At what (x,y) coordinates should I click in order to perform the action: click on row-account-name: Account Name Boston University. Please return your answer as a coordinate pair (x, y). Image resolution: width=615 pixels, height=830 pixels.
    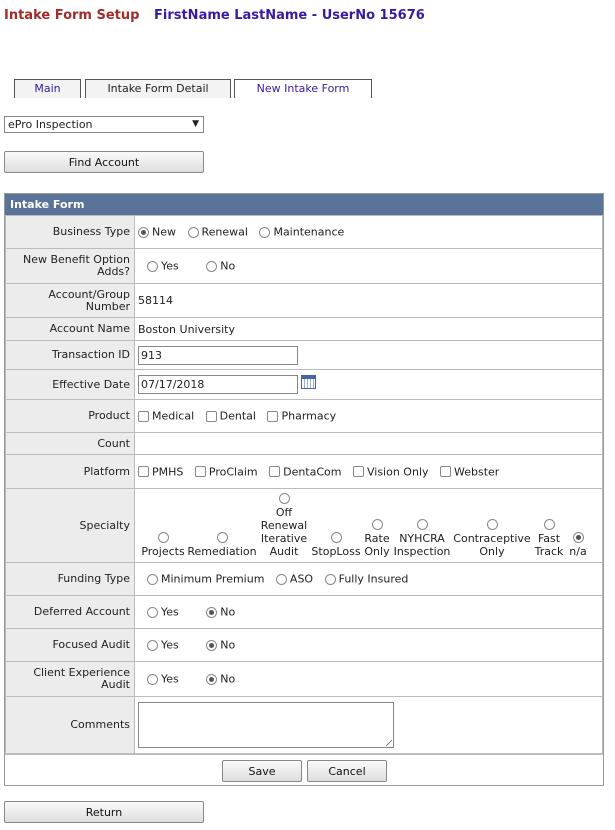
    Looking at the image, I should click on (304, 329).